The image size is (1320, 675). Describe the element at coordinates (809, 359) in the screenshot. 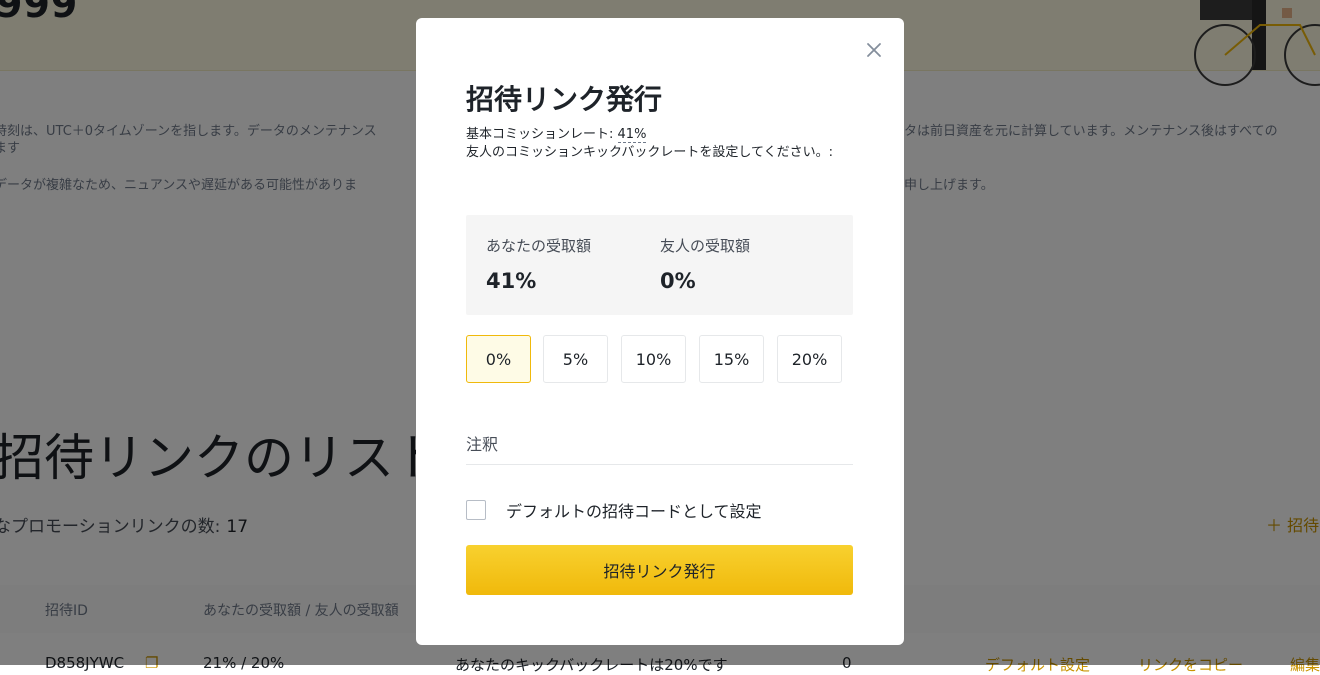

I see `rate-option-20: 20%` at that location.